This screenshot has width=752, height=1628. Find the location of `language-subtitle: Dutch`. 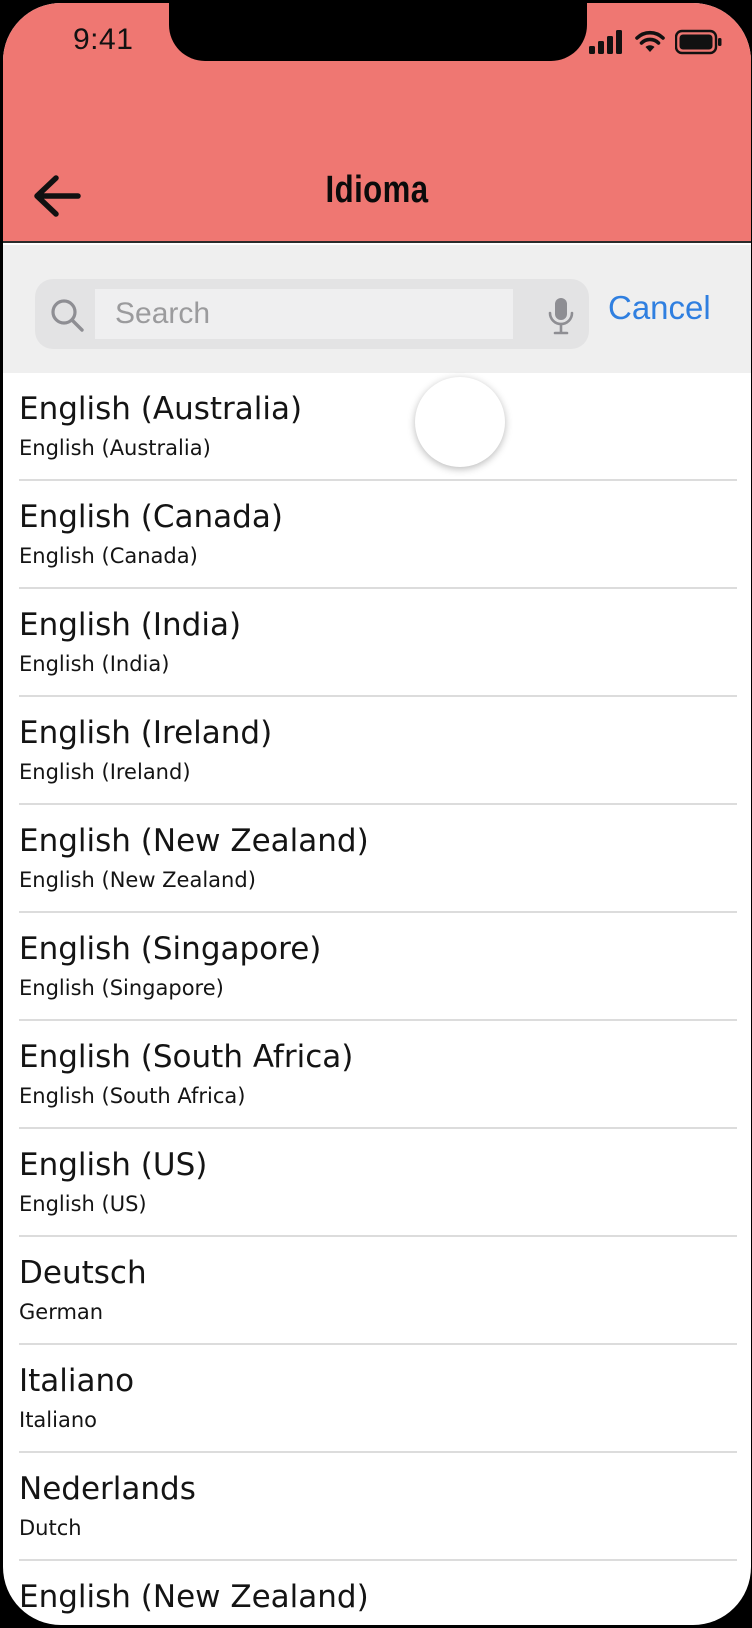

language-subtitle: Dutch is located at coordinates (50, 1528).